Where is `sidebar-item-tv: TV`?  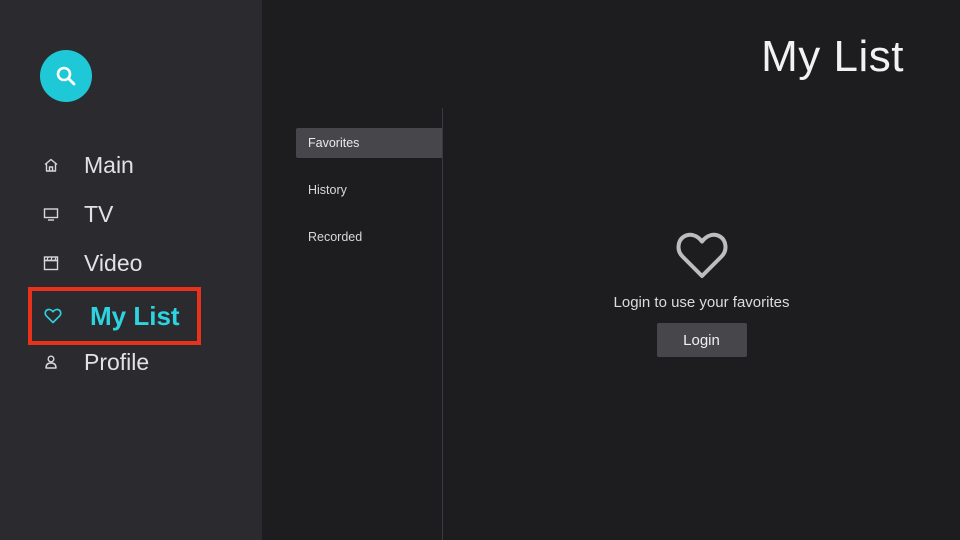
sidebar-item-tv: TV is located at coordinates (70, 214).